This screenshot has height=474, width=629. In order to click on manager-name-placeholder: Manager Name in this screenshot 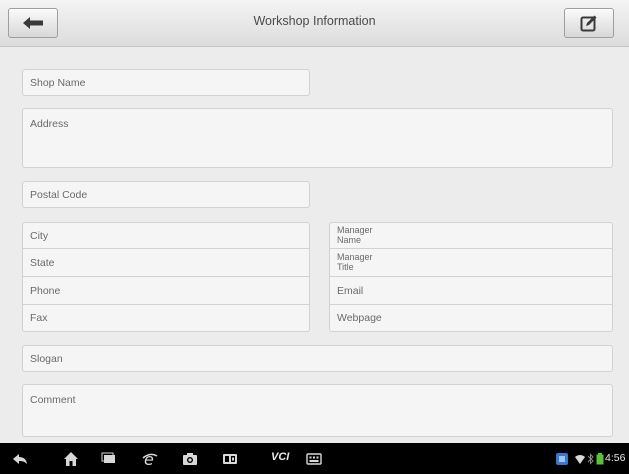, I will do `click(355, 235)`.